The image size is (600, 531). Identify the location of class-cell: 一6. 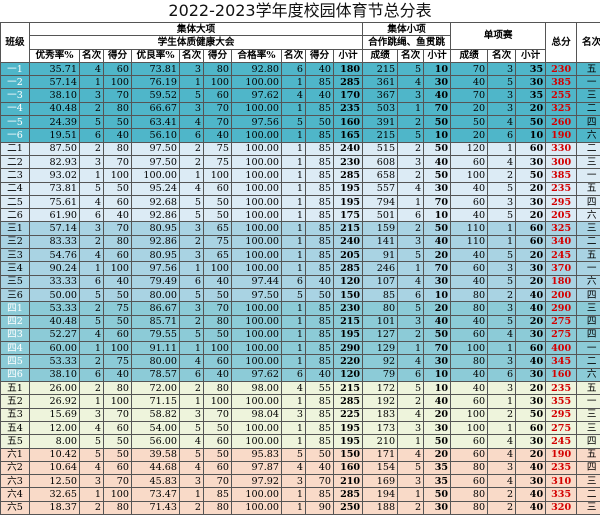
(15, 135).